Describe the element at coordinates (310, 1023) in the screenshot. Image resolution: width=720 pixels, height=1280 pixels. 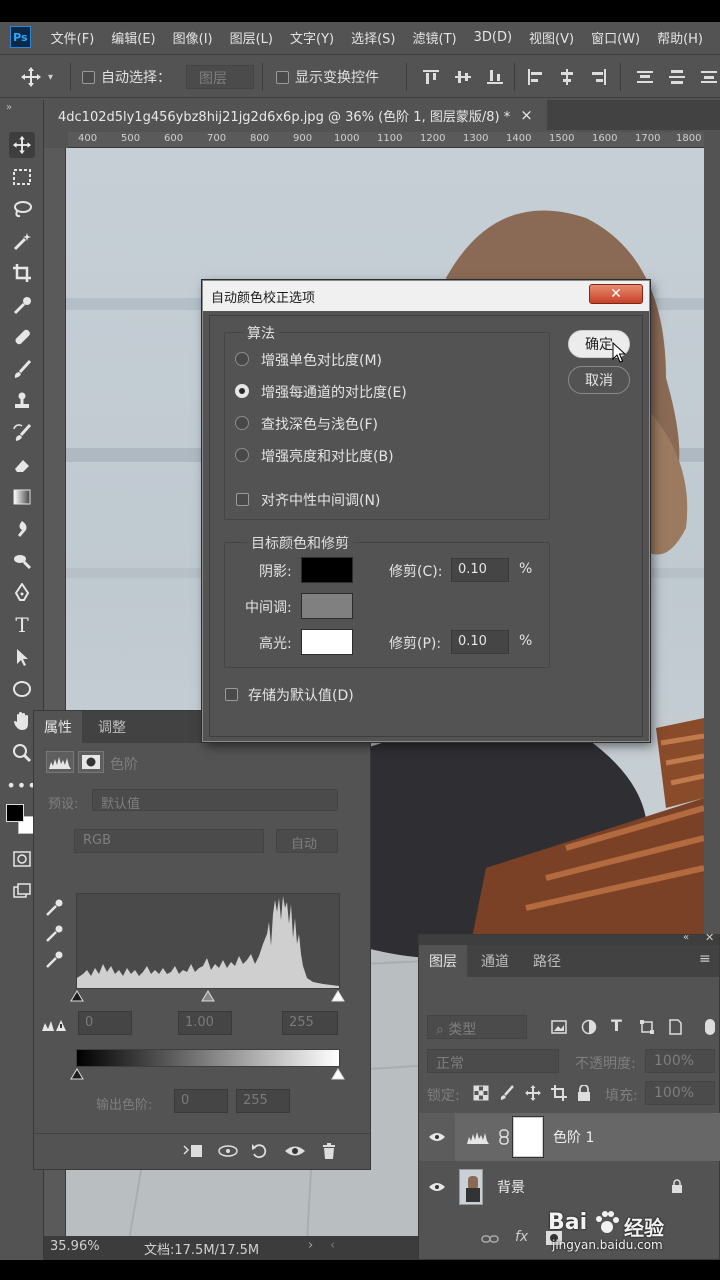
I see `input-white-field: 255` at that location.